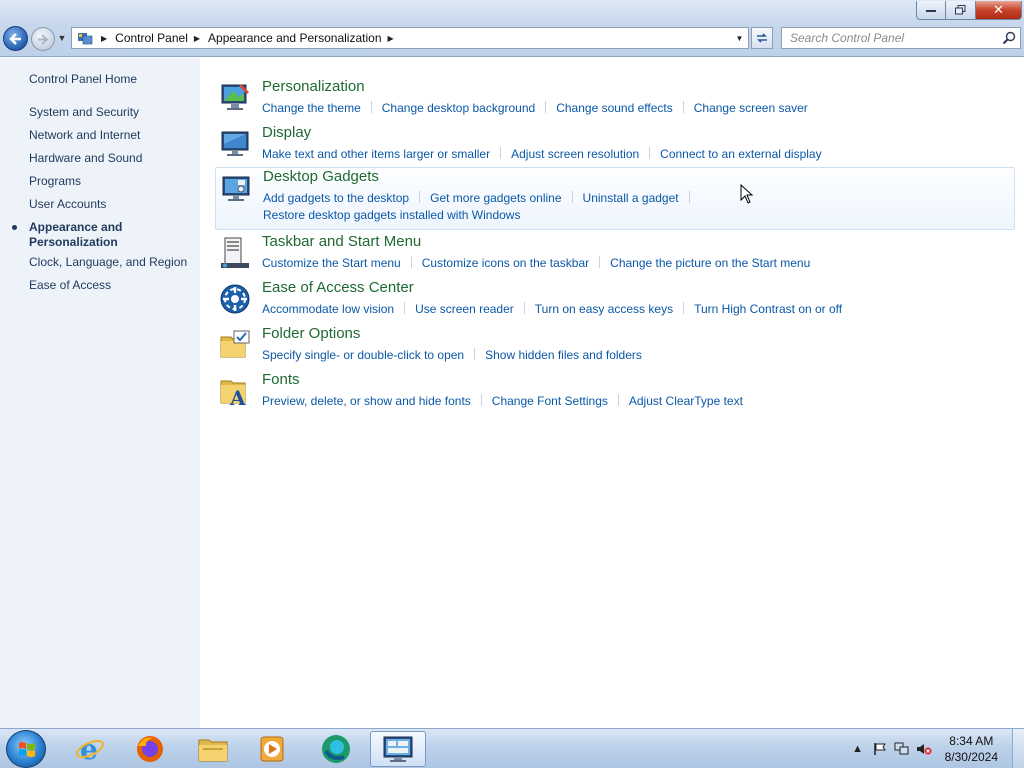 Image resolution: width=1024 pixels, height=768 pixels. Describe the element at coordinates (604, 309) in the screenshot. I see `link-easy-access-keys: Turn on easy access keys` at that location.